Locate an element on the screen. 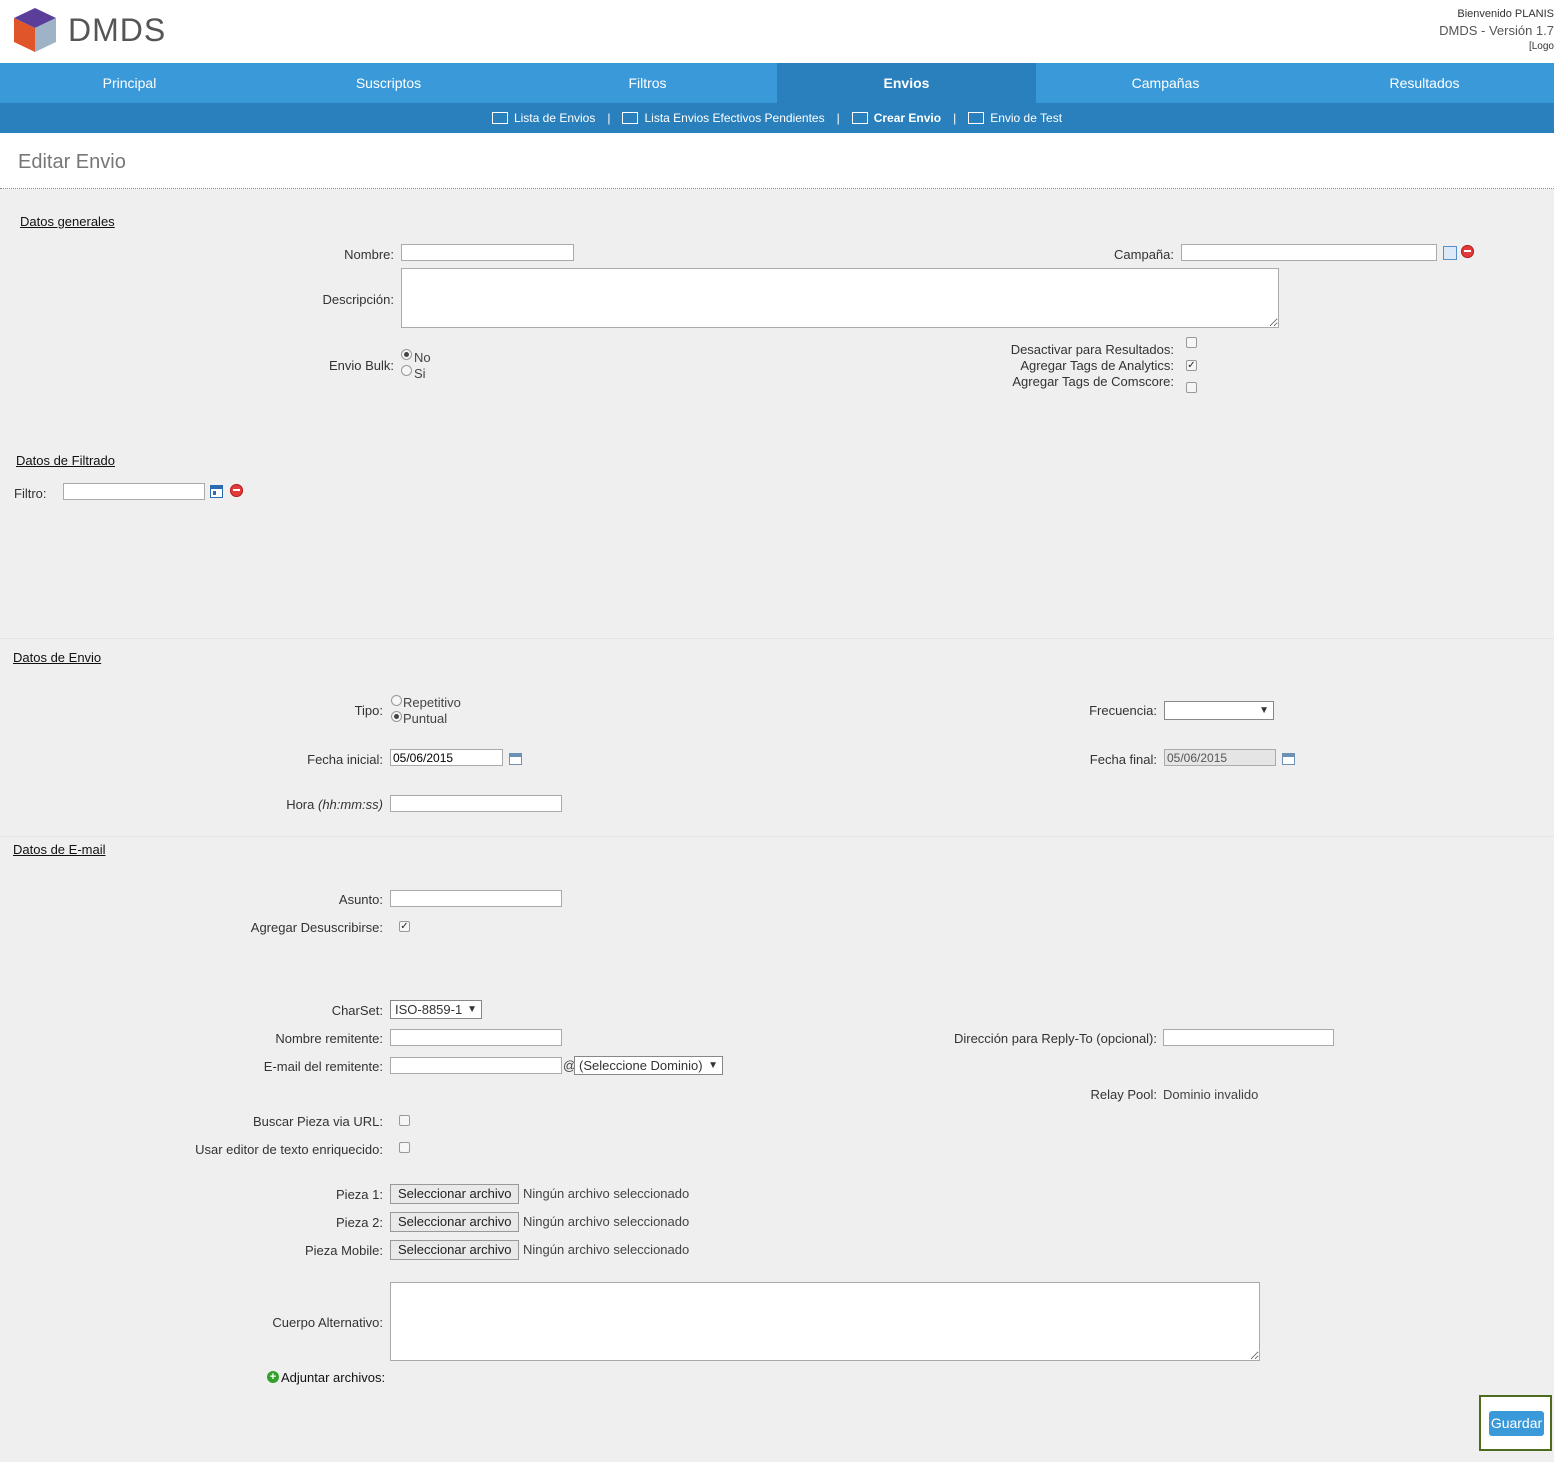 This screenshot has height=1462, width=1554. bulk-no-radio is located at coordinates (406, 354).